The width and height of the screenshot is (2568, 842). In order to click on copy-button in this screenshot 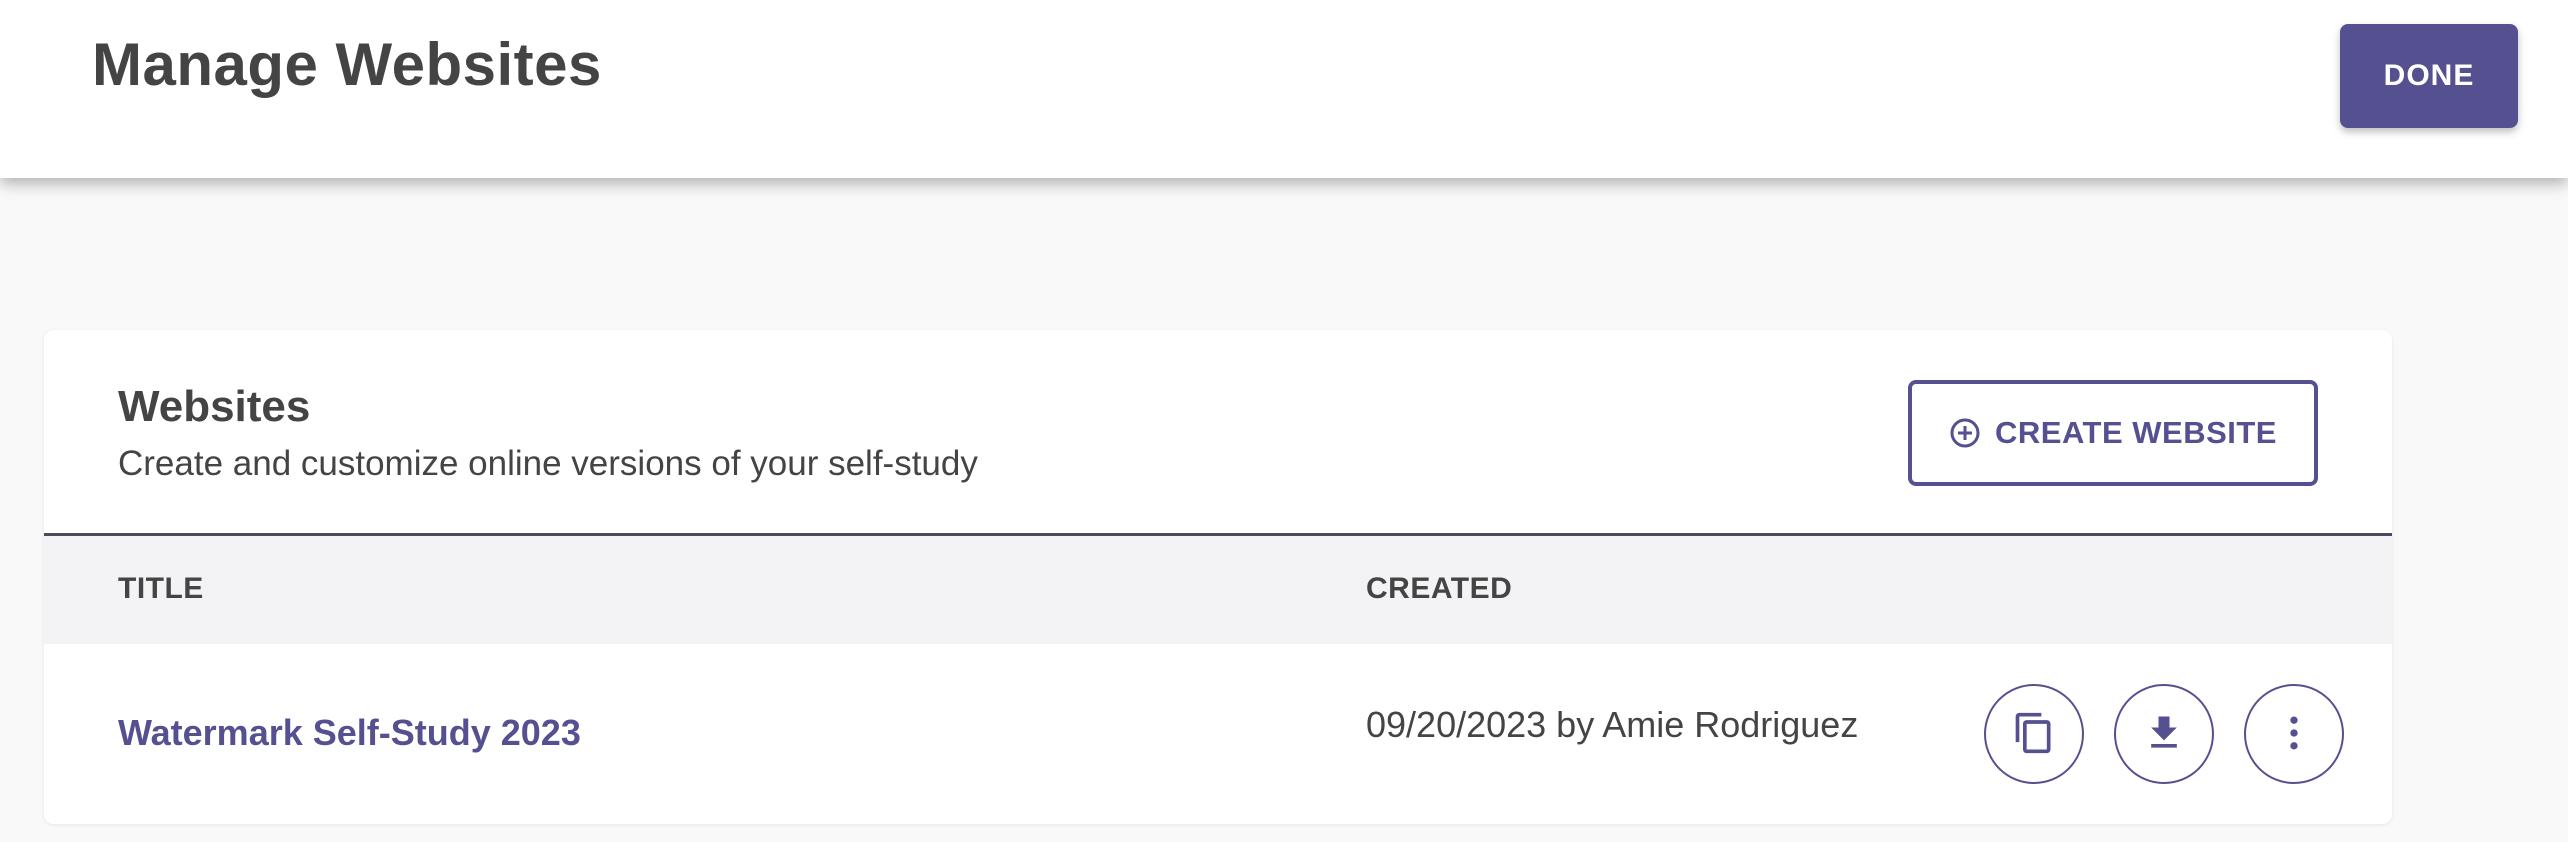, I will do `click(2034, 734)`.